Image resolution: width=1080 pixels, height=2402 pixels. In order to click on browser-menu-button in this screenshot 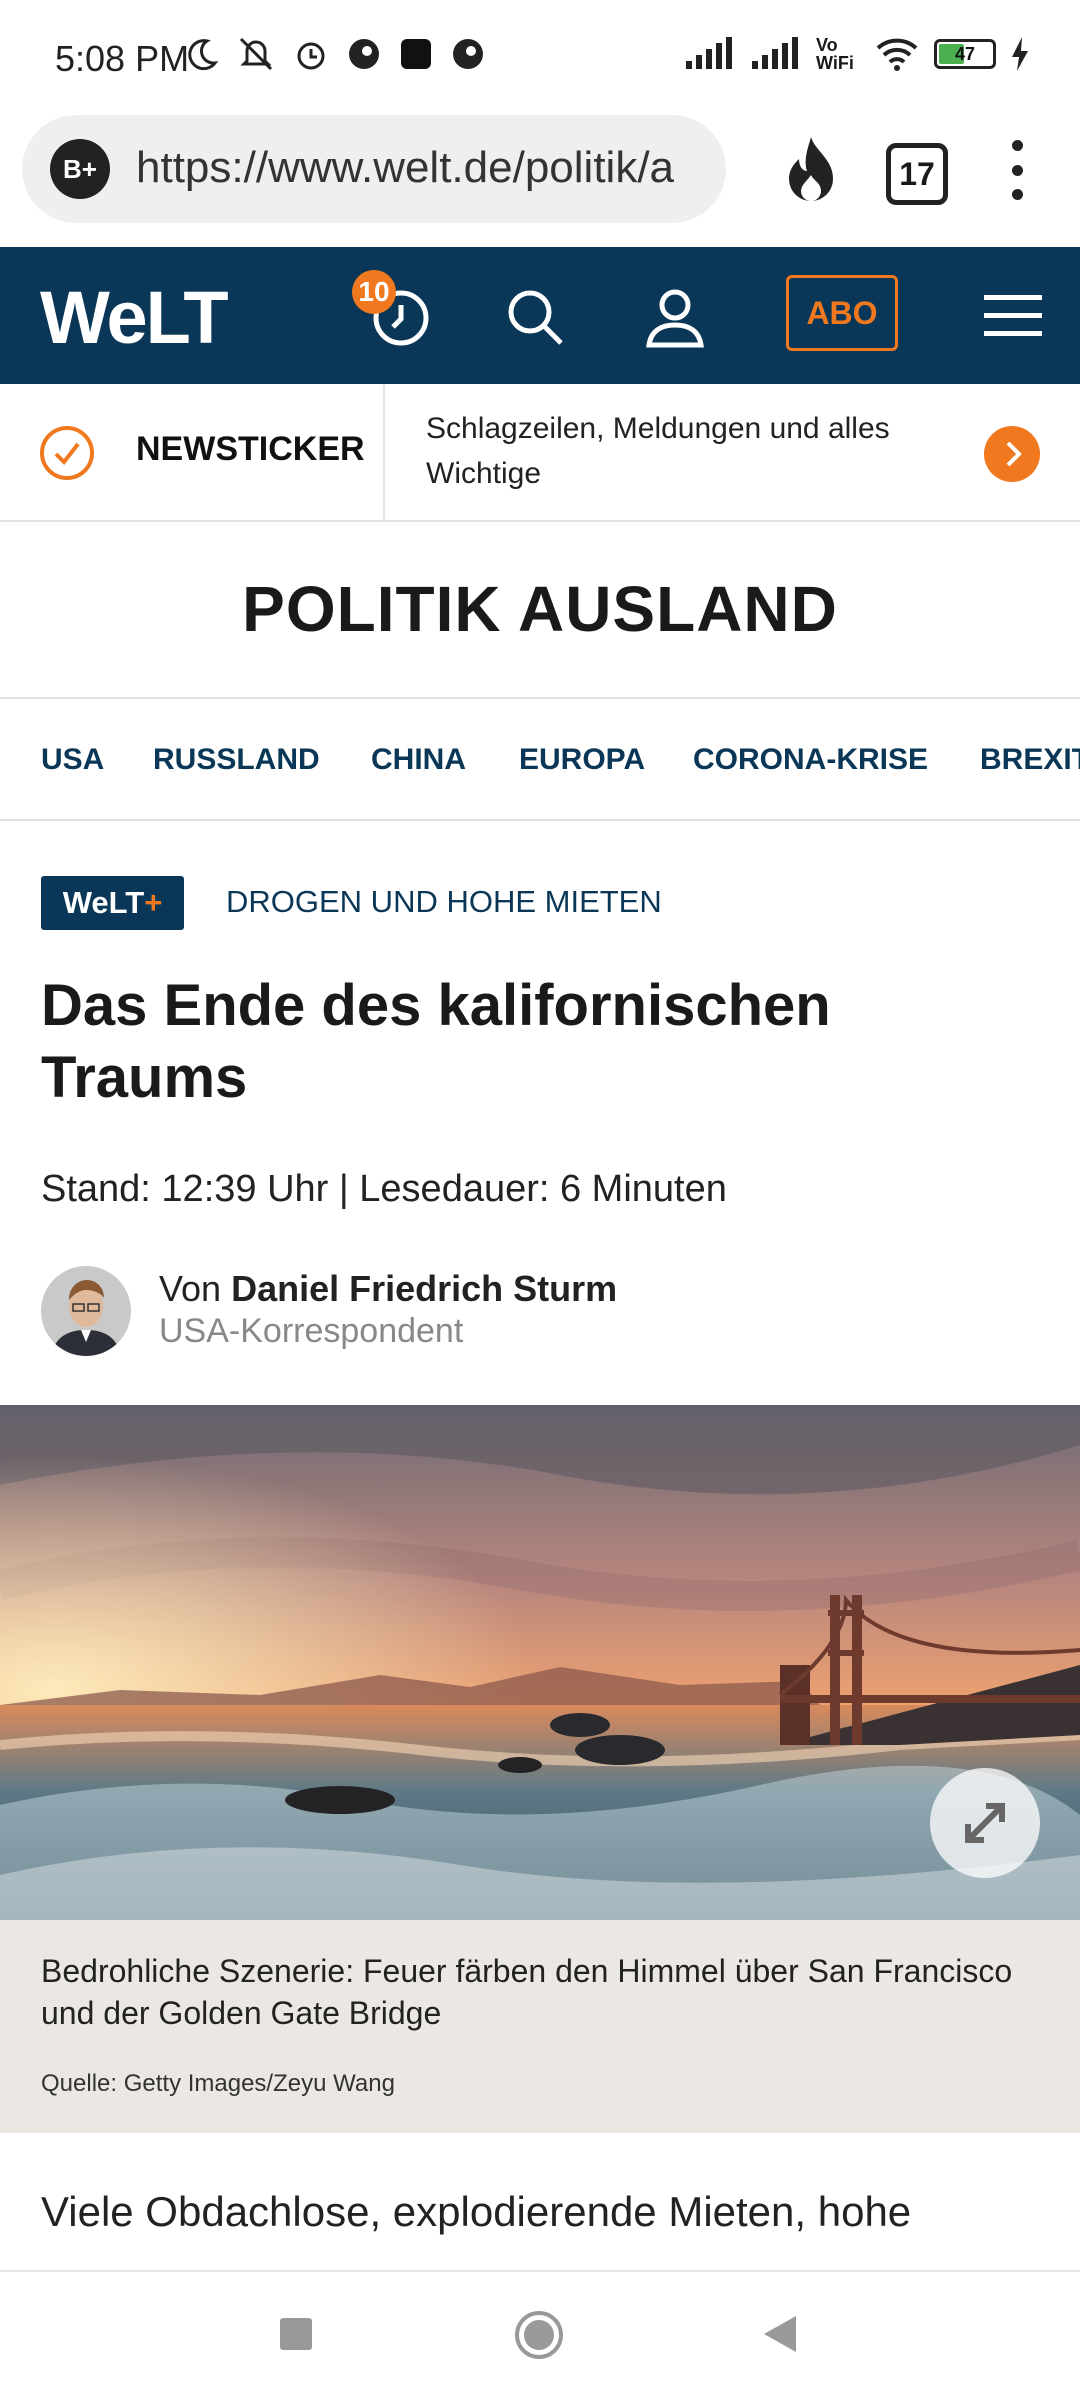, I will do `click(1017, 170)`.